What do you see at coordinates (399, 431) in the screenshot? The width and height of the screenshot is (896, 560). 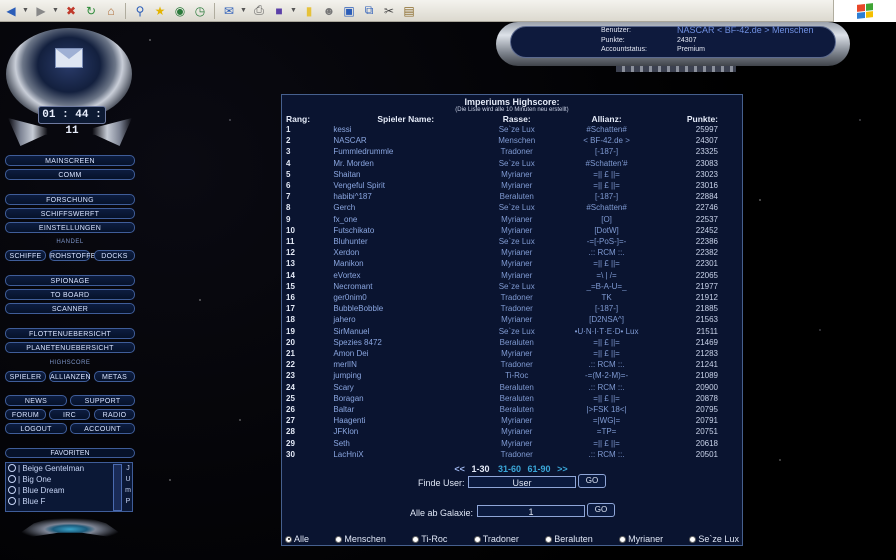 I see `row-player-name: JFKlon` at bounding box center [399, 431].